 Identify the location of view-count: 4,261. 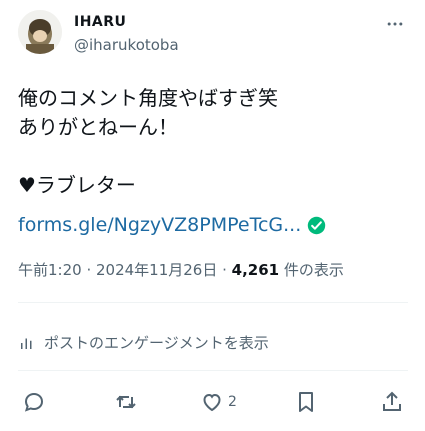
(255, 270).